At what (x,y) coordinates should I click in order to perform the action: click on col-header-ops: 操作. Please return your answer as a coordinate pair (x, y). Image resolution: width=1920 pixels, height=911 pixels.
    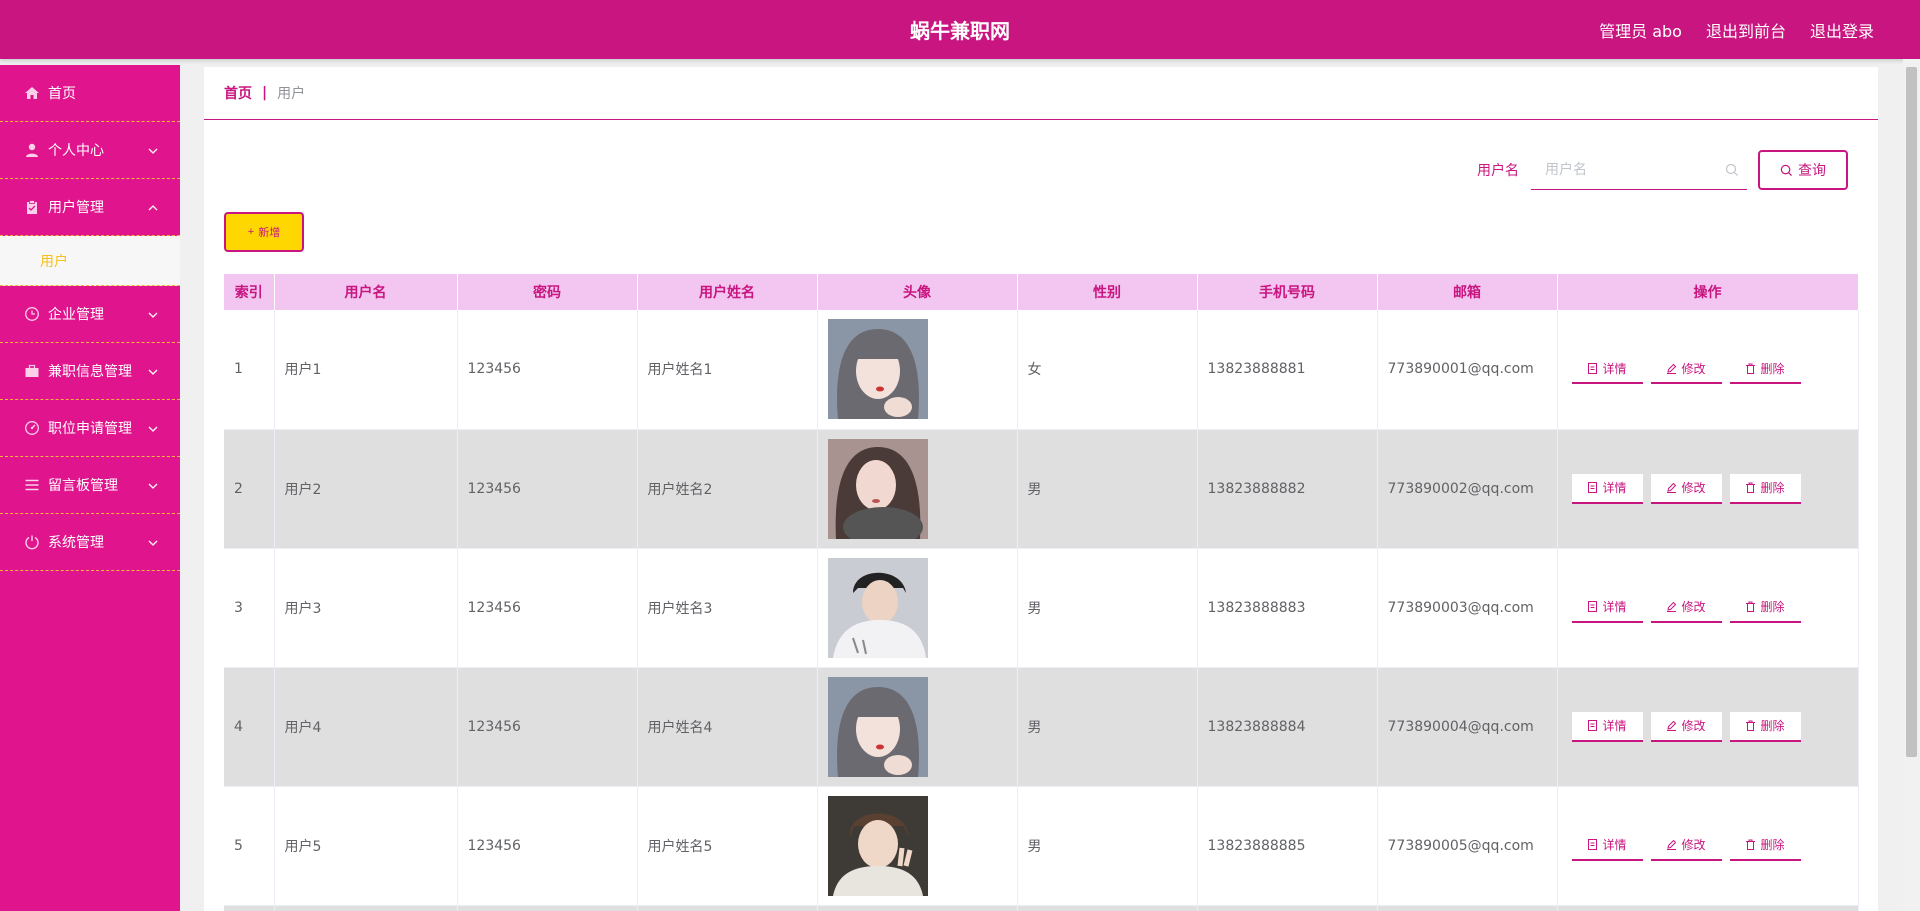
    Looking at the image, I should click on (1708, 292).